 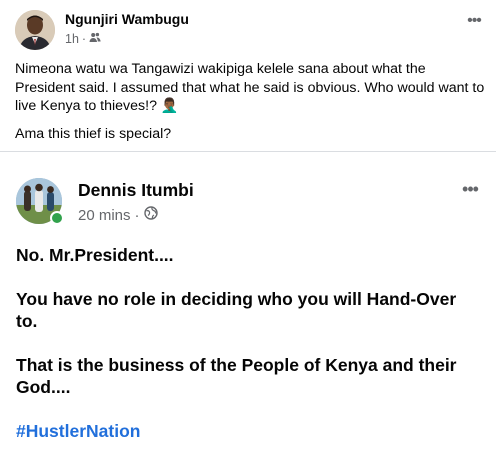 What do you see at coordinates (249, 203) in the screenshot?
I see `shared-post-header: Dennis Itumbi 20 mins · •••` at bounding box center [249, 203].